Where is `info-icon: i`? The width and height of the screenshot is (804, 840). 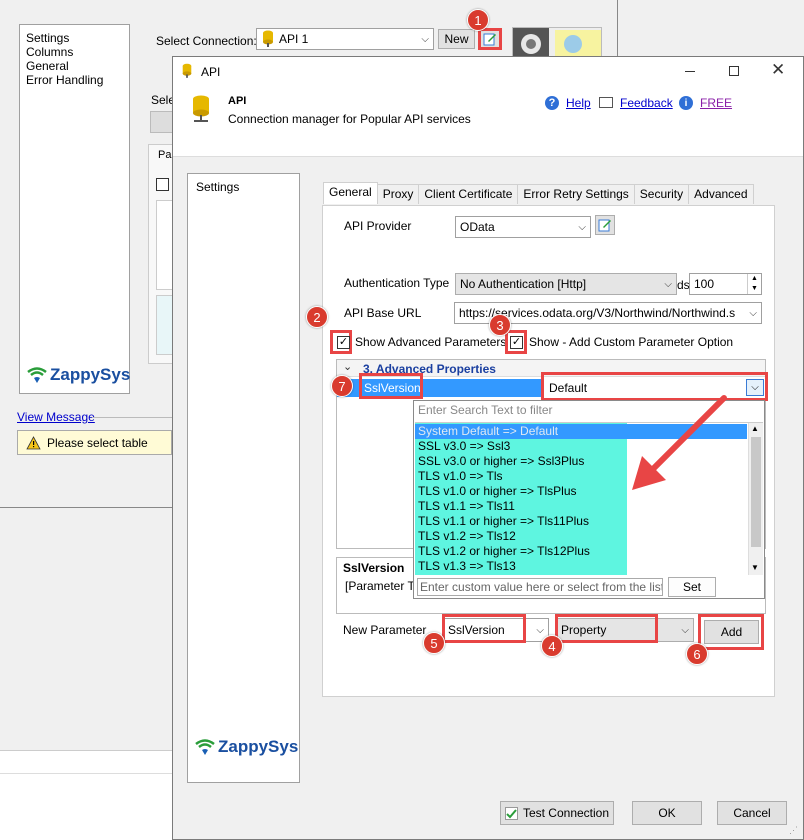 info-icon: i is located at coordinates (686, 103).